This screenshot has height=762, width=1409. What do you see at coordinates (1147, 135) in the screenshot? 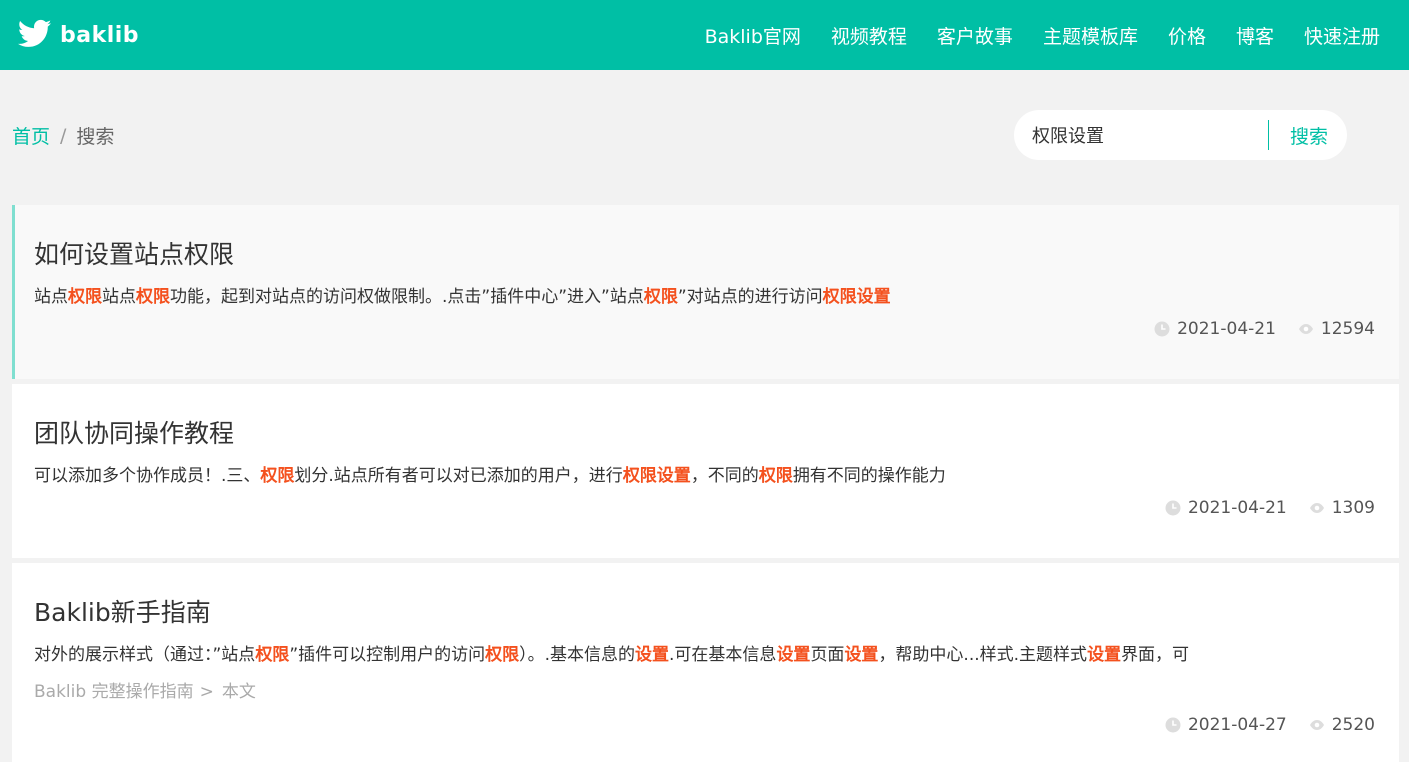
I see `search-input` at bounding box center [1147, 135].